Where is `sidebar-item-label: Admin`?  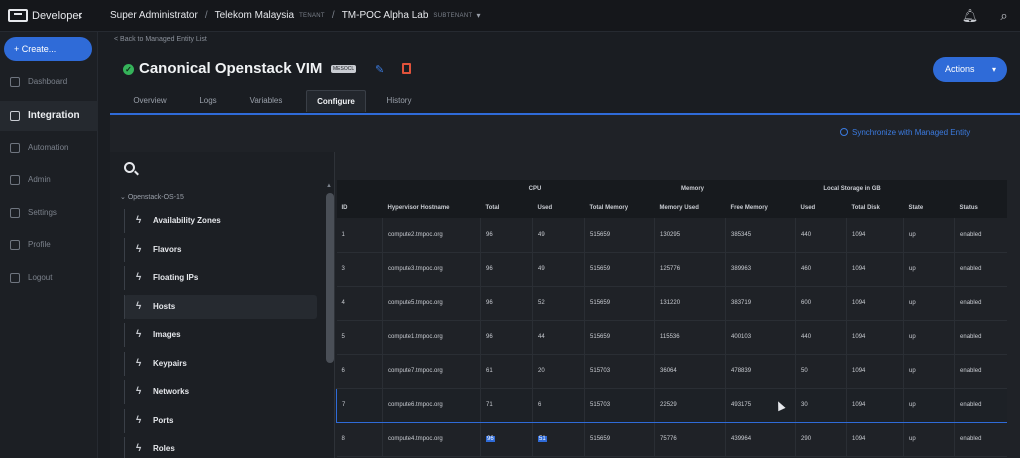
sidebar-item-label: Admin is located at coordinates (39, 179).